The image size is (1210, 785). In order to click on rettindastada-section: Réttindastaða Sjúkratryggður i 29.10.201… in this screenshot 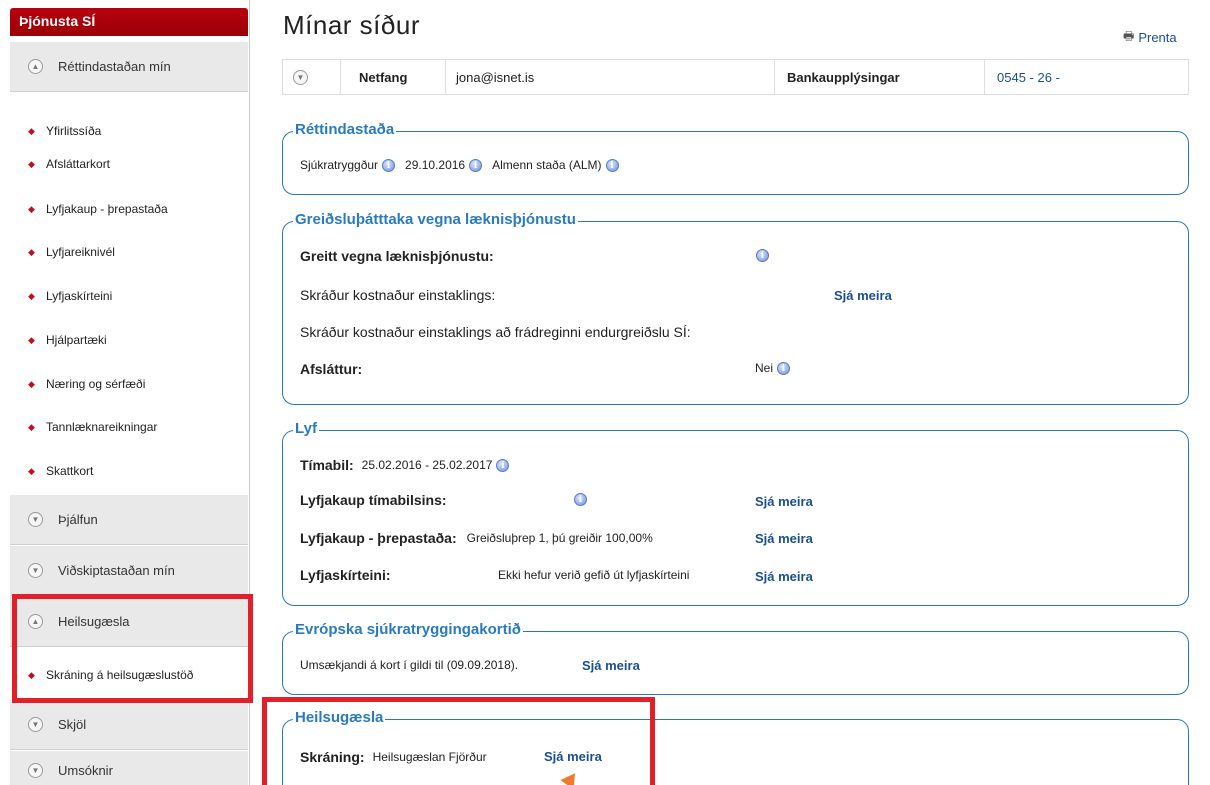, I will do `click(735, 158)`.